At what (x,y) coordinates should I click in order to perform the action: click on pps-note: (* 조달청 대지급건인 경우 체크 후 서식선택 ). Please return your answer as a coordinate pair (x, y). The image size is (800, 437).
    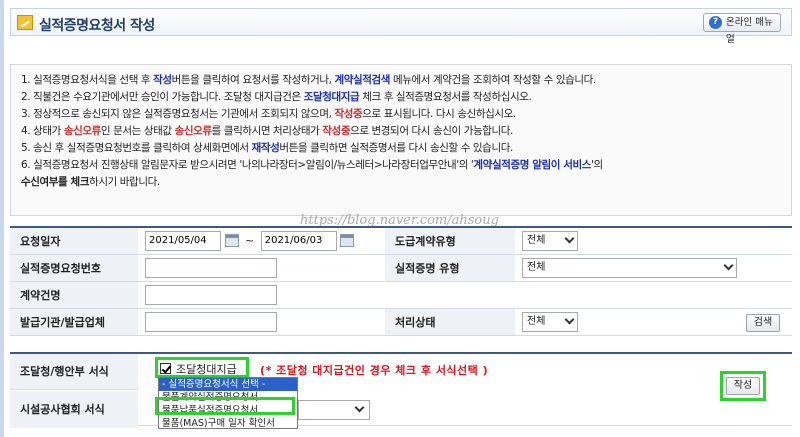
    Looking at the image, I should click on (374, 370).